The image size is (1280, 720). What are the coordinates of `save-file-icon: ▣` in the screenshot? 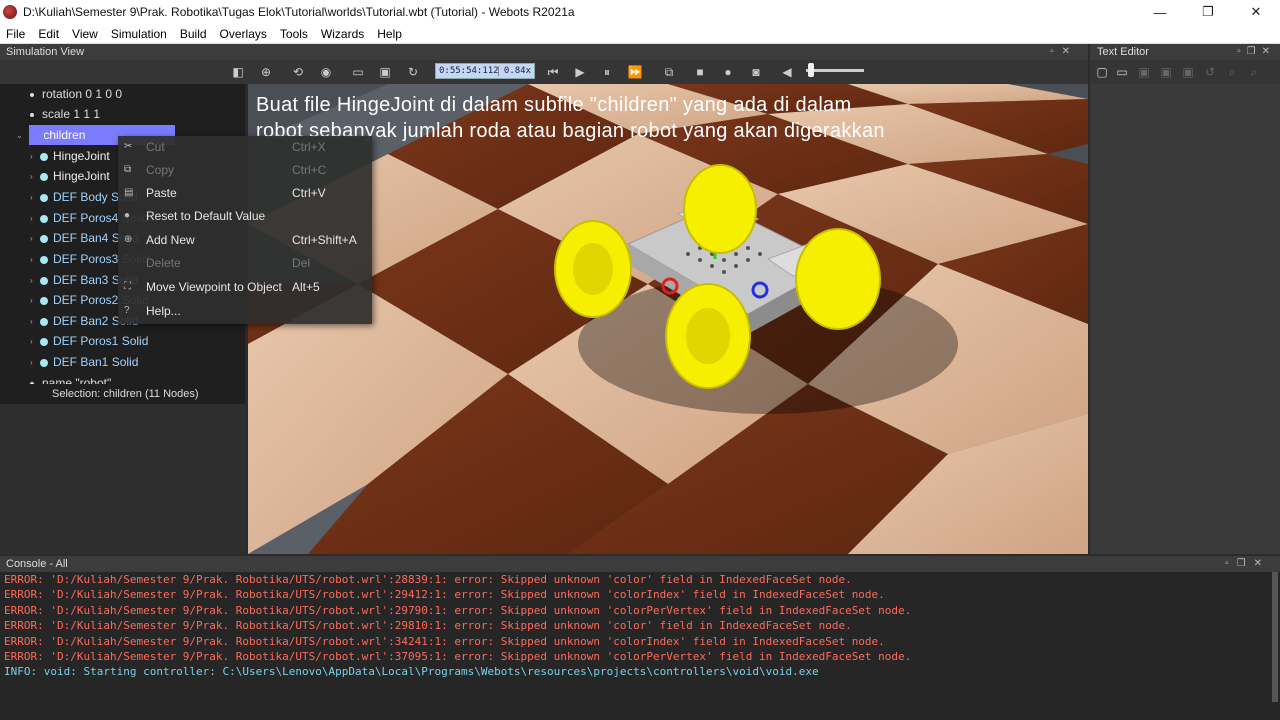 It's located at (1144, 72).